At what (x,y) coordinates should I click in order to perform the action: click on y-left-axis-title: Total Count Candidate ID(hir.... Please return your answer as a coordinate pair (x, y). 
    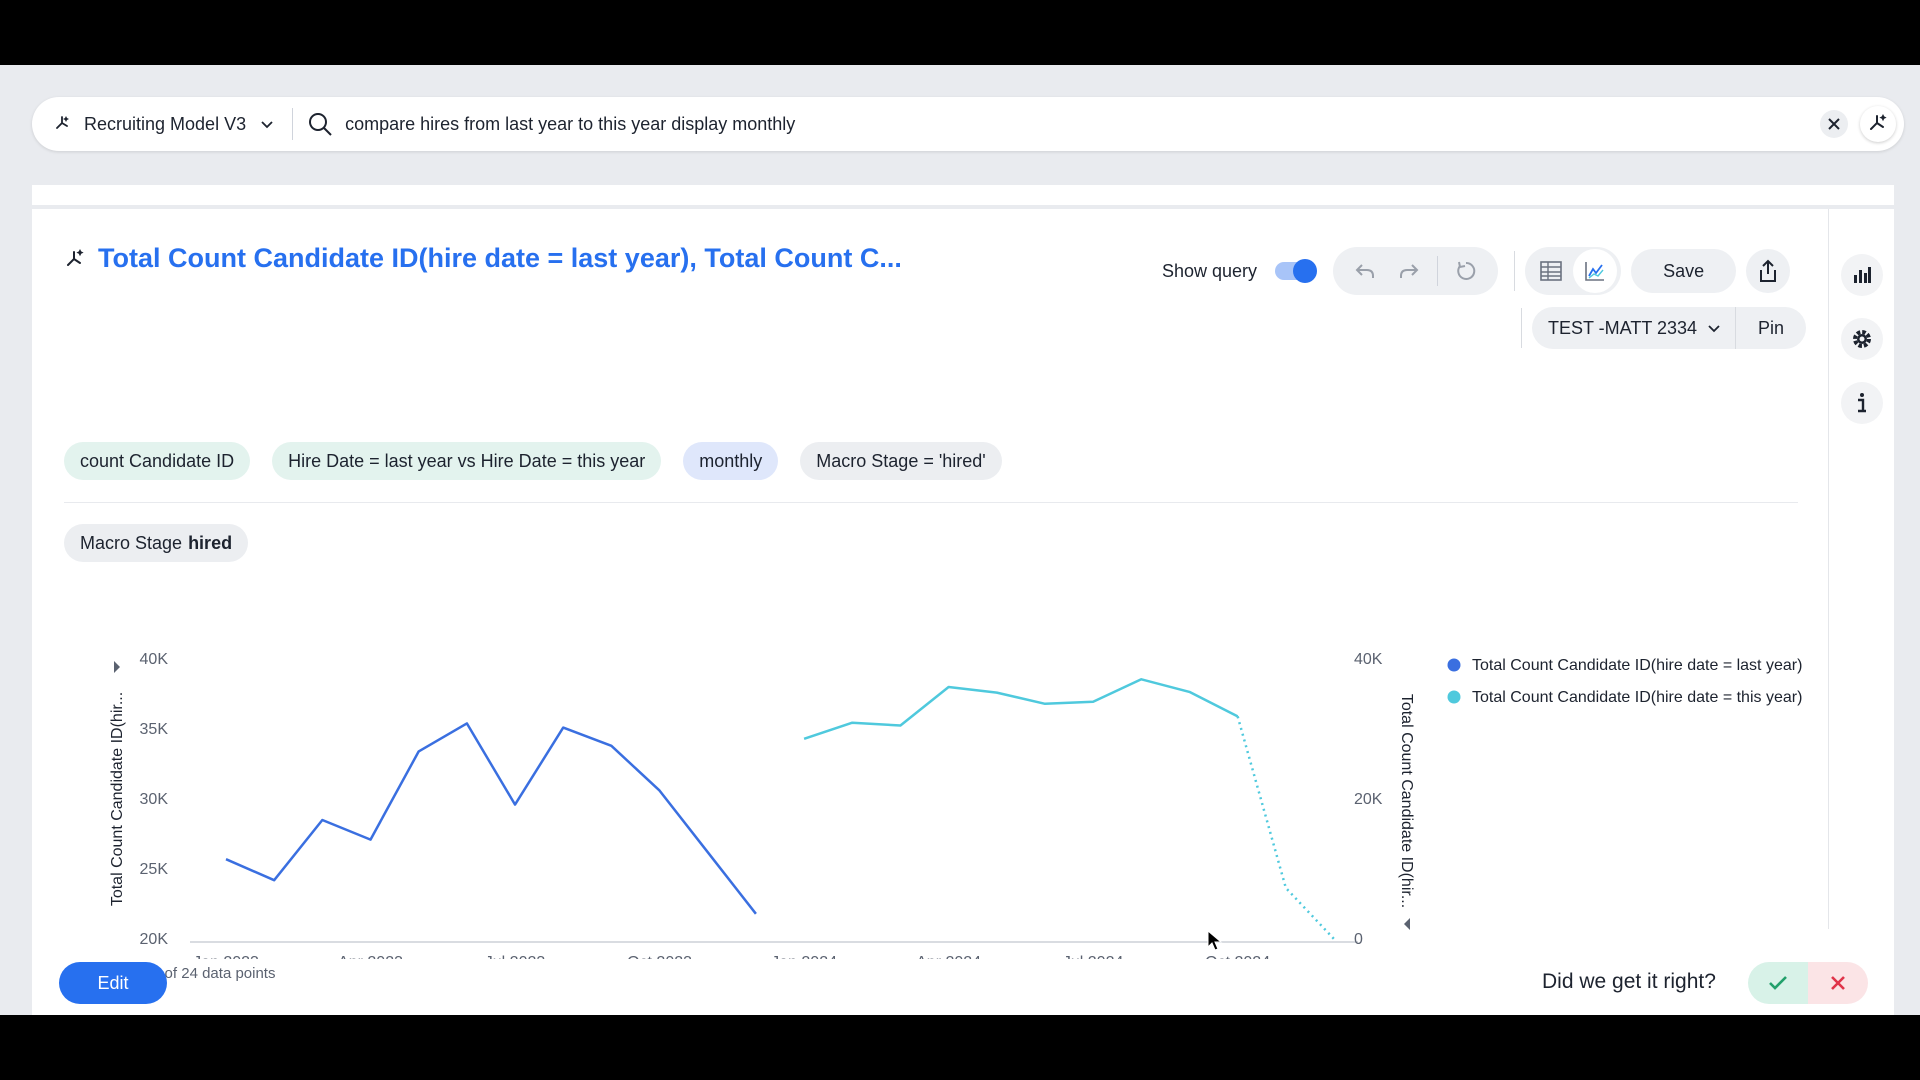
    Looking at the image, I should click on (117, 799).